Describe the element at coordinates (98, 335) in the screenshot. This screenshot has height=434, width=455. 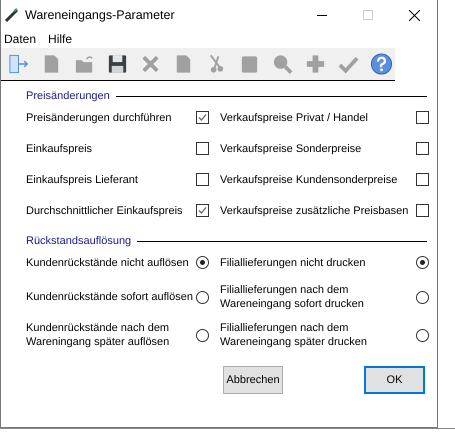
I see `option-label: Kundenrückstände nach dem Wareningang später auflösen` at that location.